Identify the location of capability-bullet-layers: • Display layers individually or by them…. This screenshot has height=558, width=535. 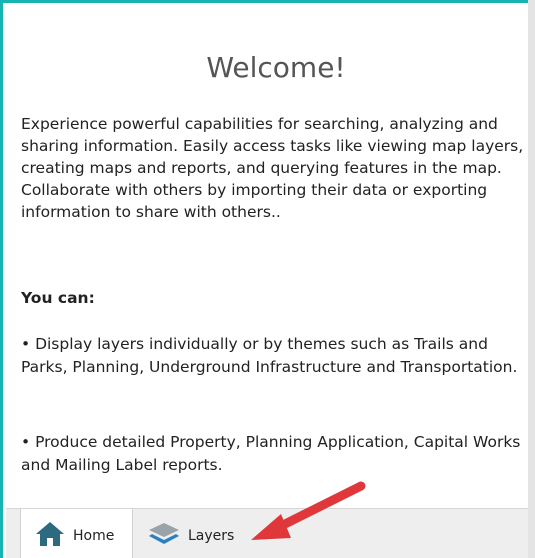
(269, 355).